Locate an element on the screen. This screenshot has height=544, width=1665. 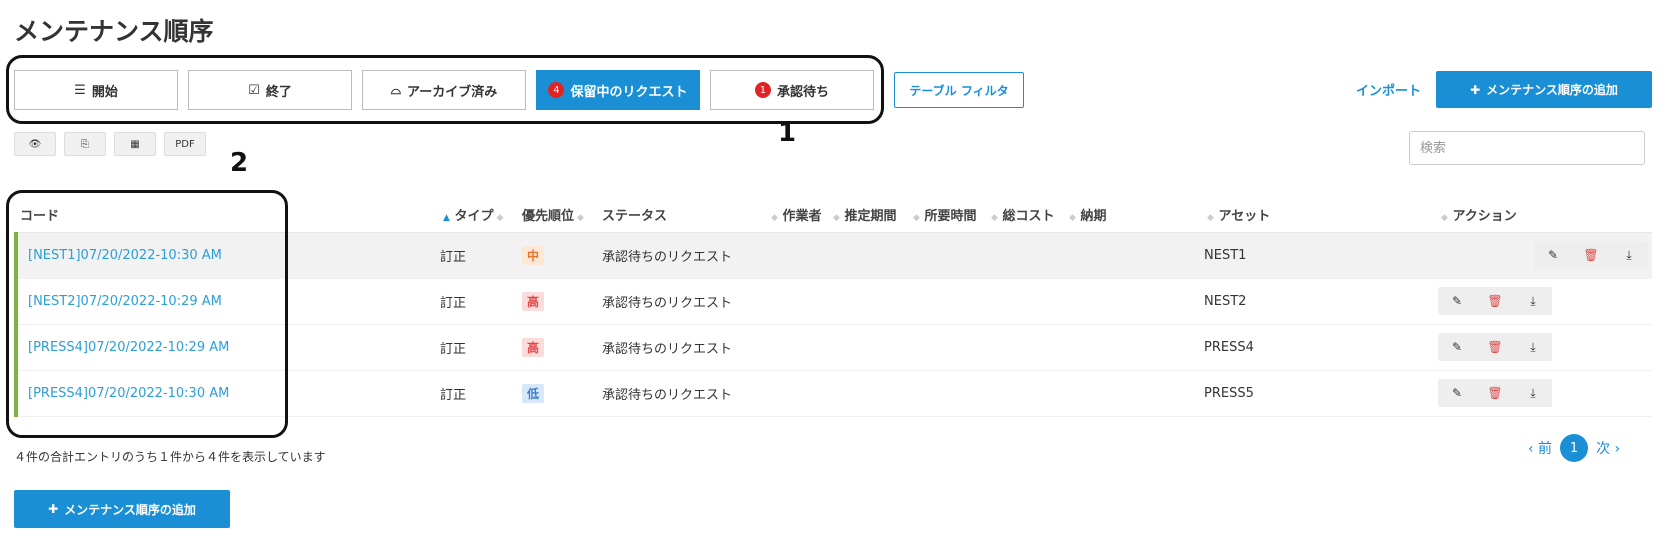
entries-info: ４件の合計エントリのうち１件から４件を表示しています is located at coordinates (170, 457).